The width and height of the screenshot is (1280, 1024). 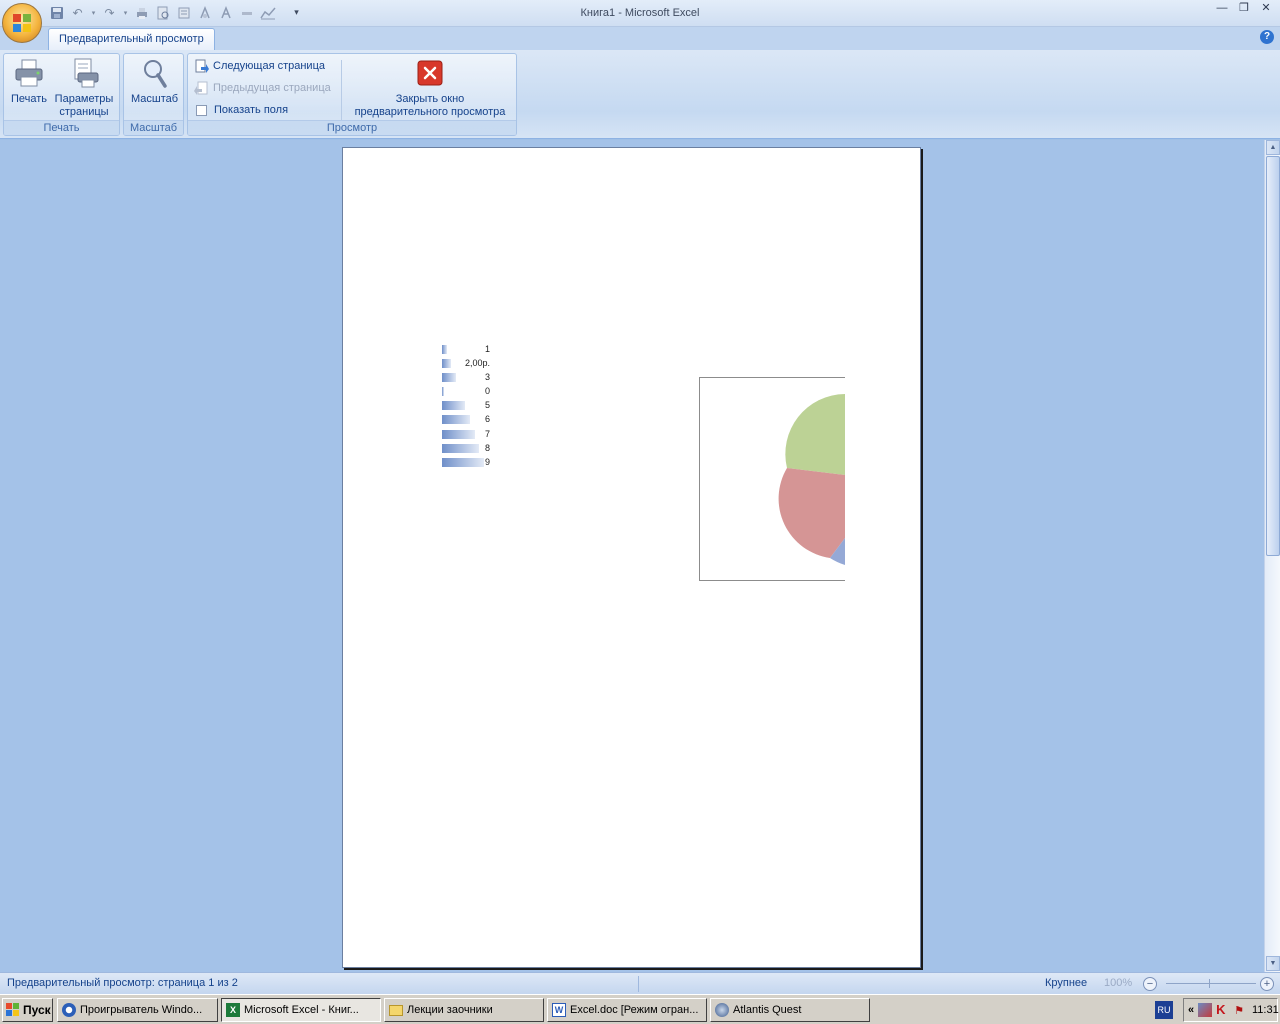 What do you see at coordinates (69, 1010) in the screenshot?
I see `media-player-icon` at bounding box center [69, 1010].